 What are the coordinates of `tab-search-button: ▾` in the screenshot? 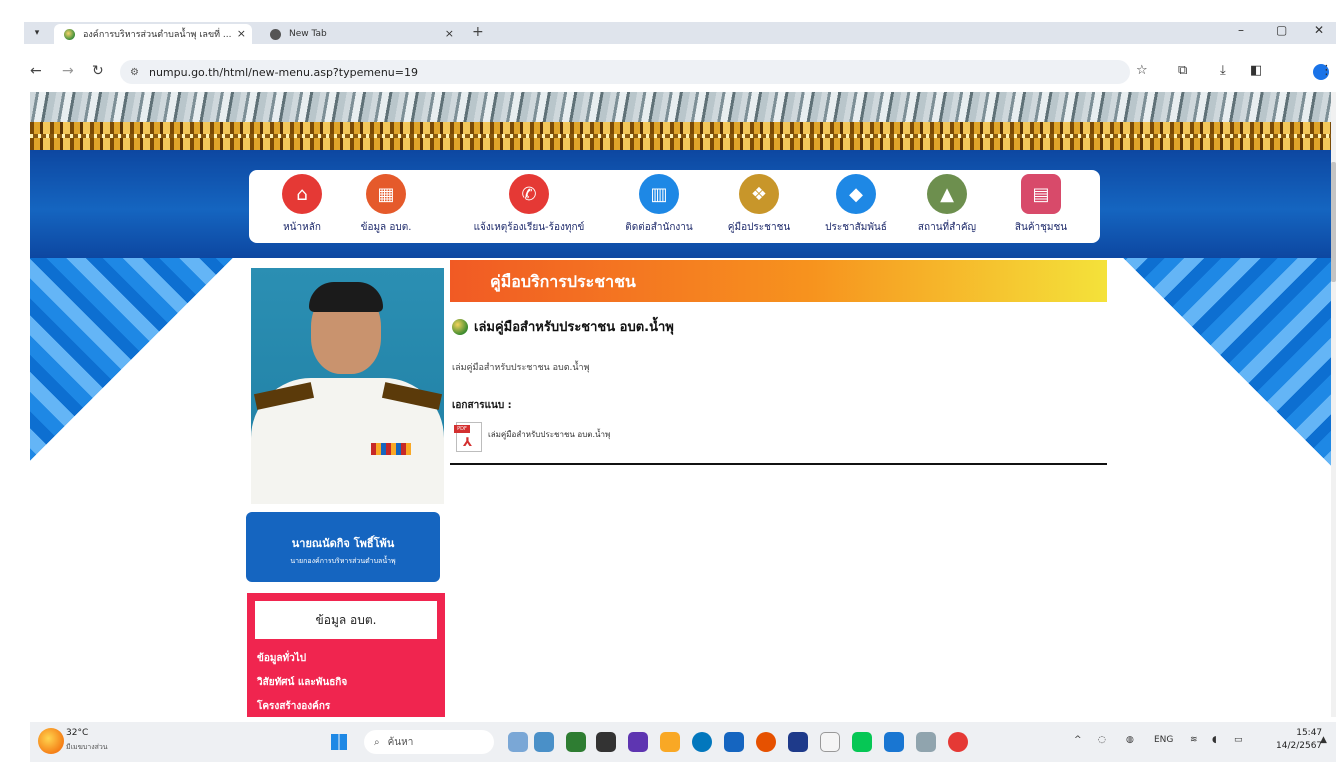 It's located at (37, 33).